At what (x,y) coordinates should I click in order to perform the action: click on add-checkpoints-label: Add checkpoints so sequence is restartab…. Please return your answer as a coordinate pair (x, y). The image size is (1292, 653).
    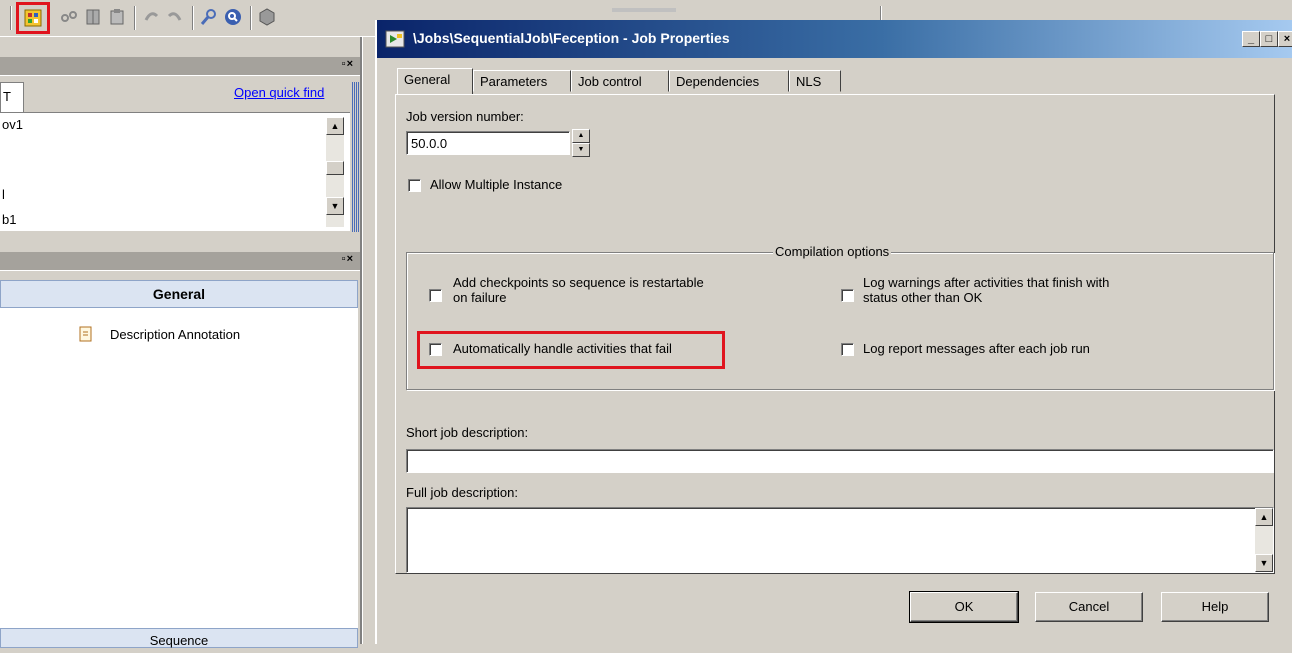
    Looking at the image, I should click on (578, 290).